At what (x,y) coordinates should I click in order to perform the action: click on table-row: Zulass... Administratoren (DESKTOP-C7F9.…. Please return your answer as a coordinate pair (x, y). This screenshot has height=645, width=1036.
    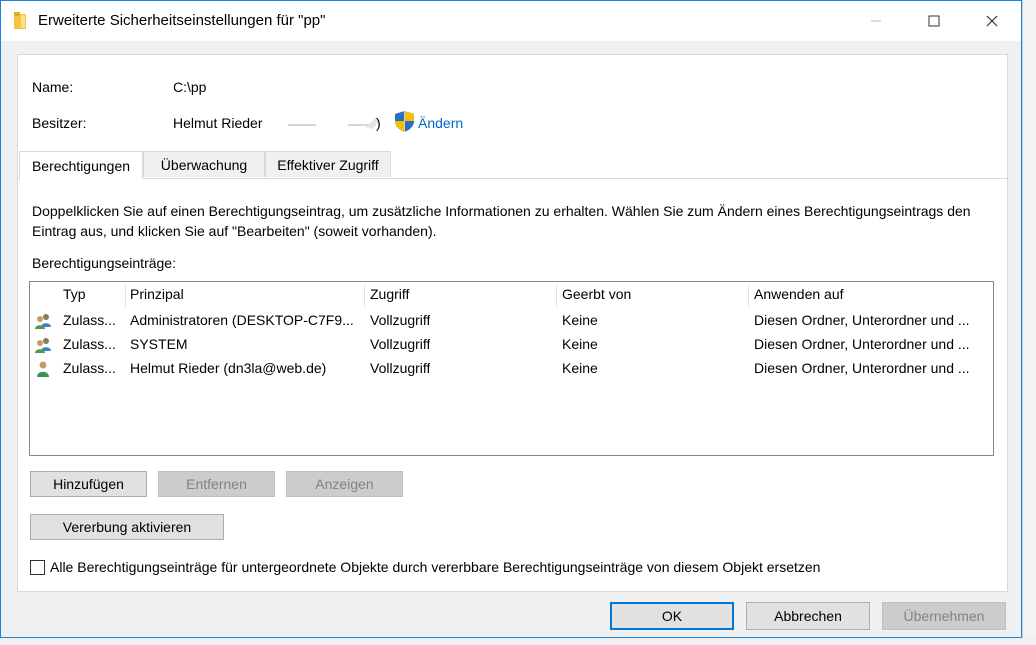
    Looking at the image, I should click on (511, 321).